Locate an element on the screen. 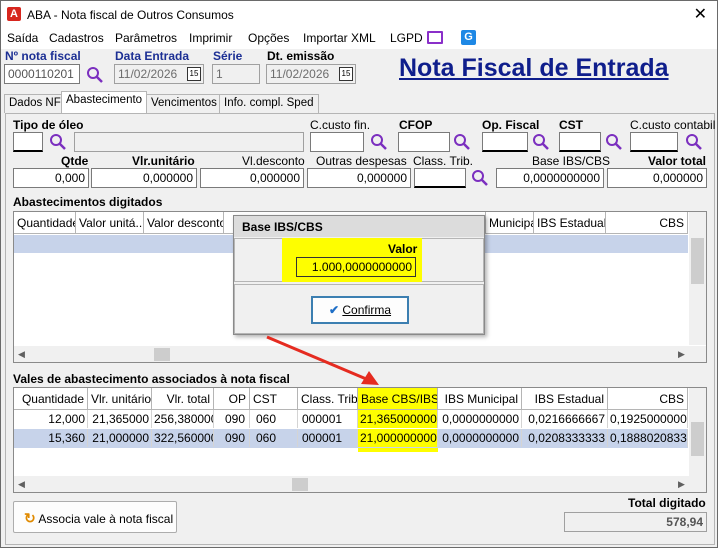 Image resolution: width=718 pixels, height=548 pixels. tab-vencimentos: Vencimentos is located at coordinates (184, 103).